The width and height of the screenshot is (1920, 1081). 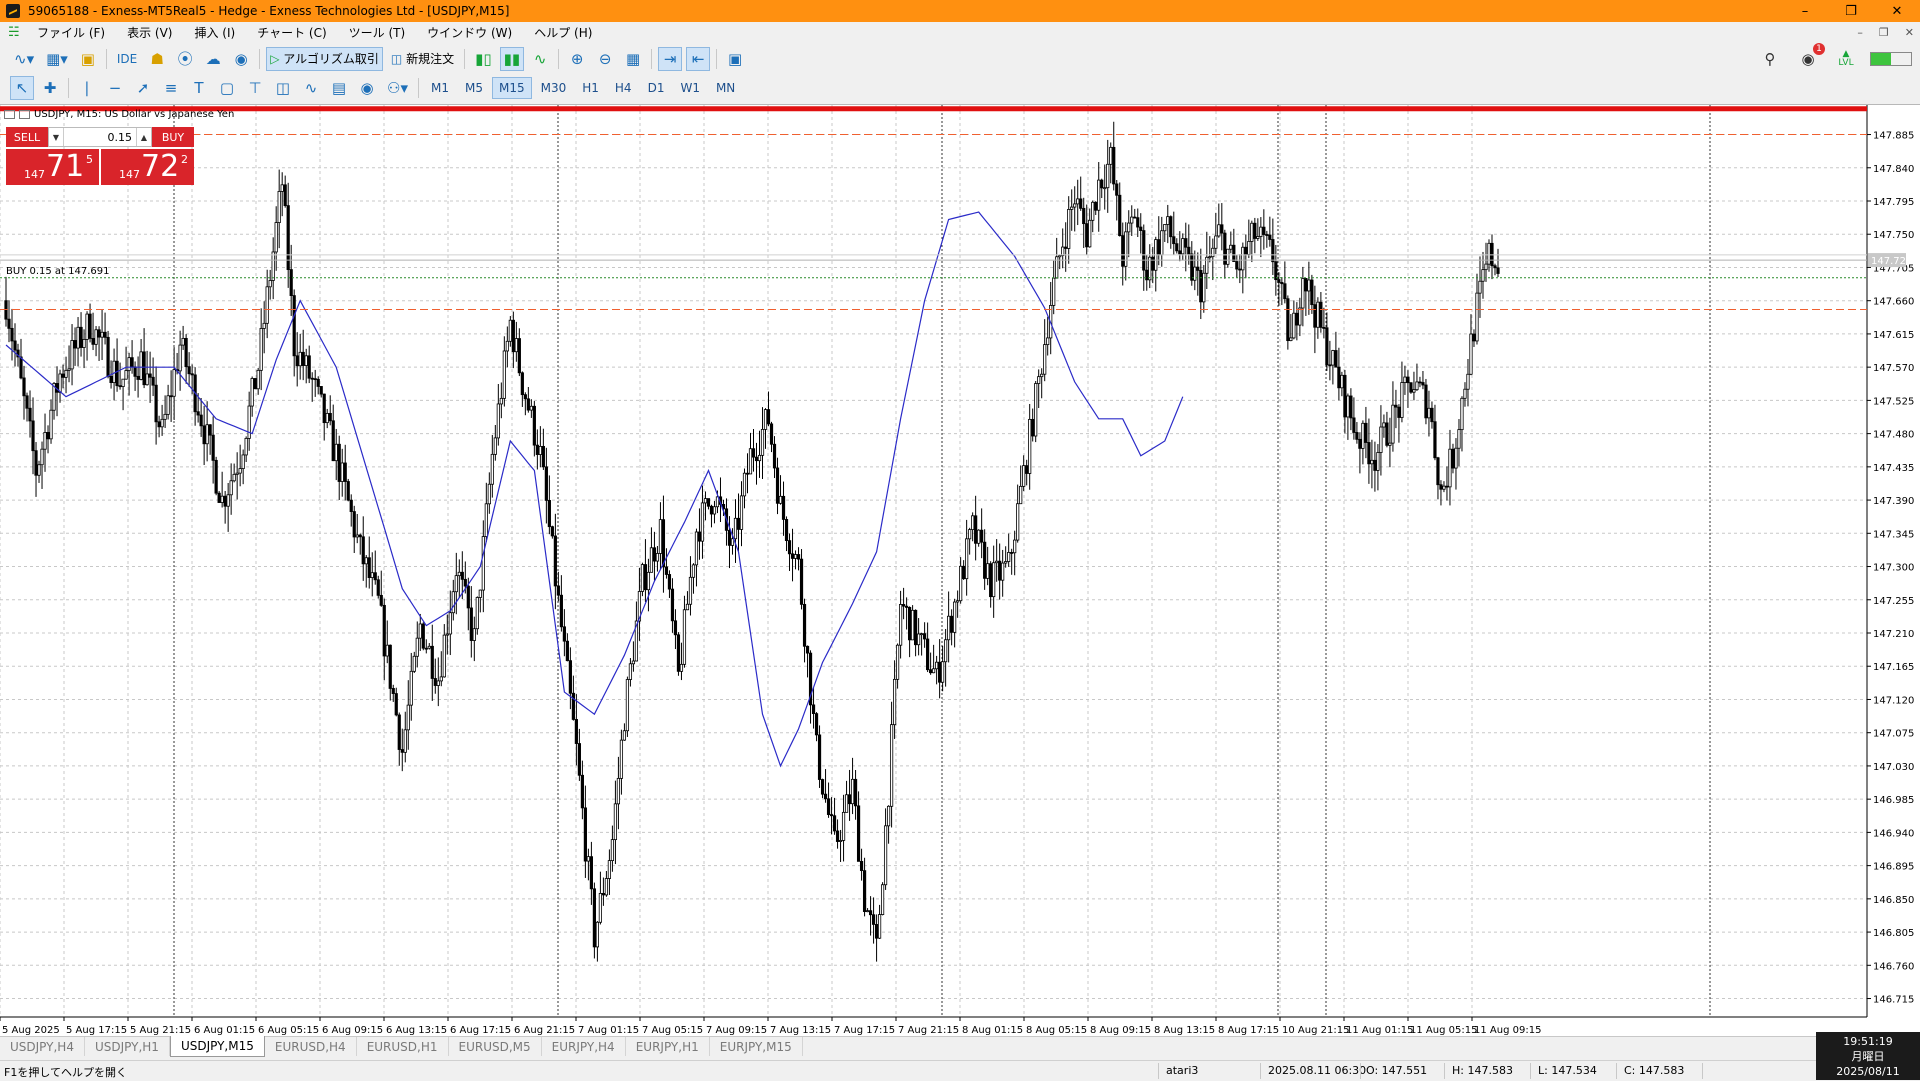 What do you see at coordinates (495, 1046) in the screenshot?
I see `chart-tab: EURUSD,M5` at bounding box center [495, 1046].